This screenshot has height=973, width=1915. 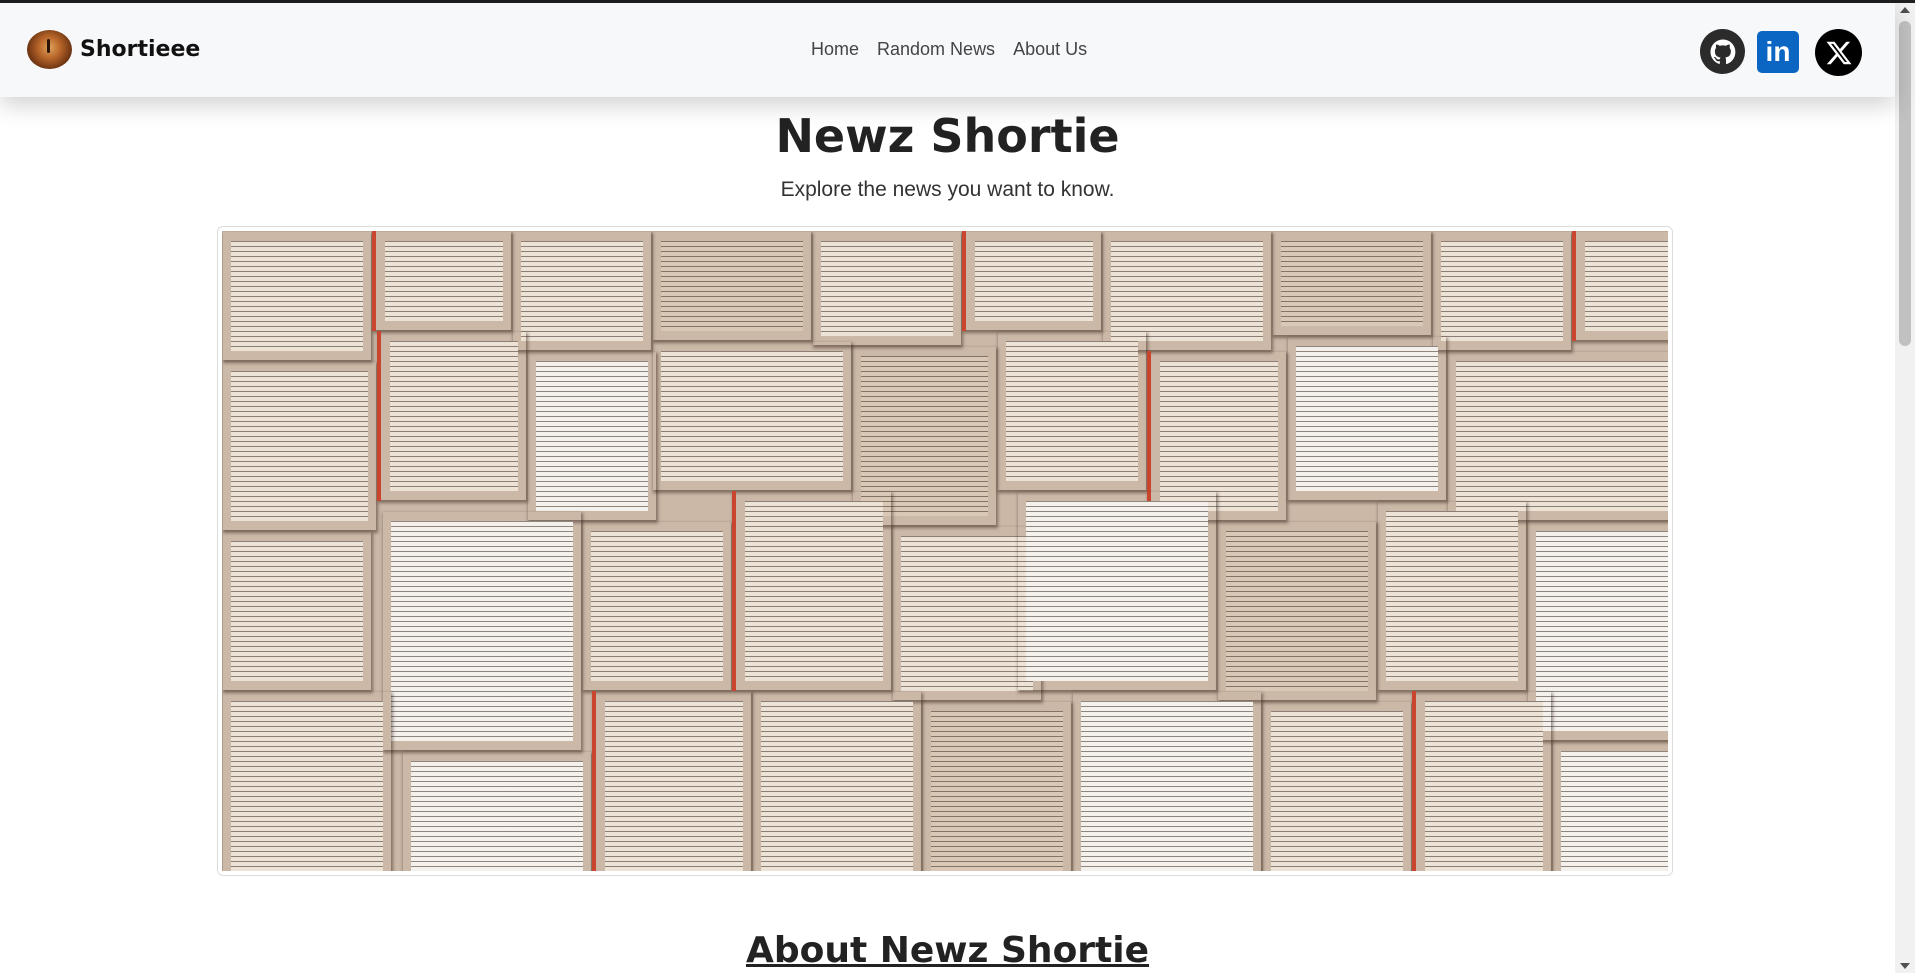 I want to click on page-subtitle: Explore the news you want to know., so click(x=947, y=189).